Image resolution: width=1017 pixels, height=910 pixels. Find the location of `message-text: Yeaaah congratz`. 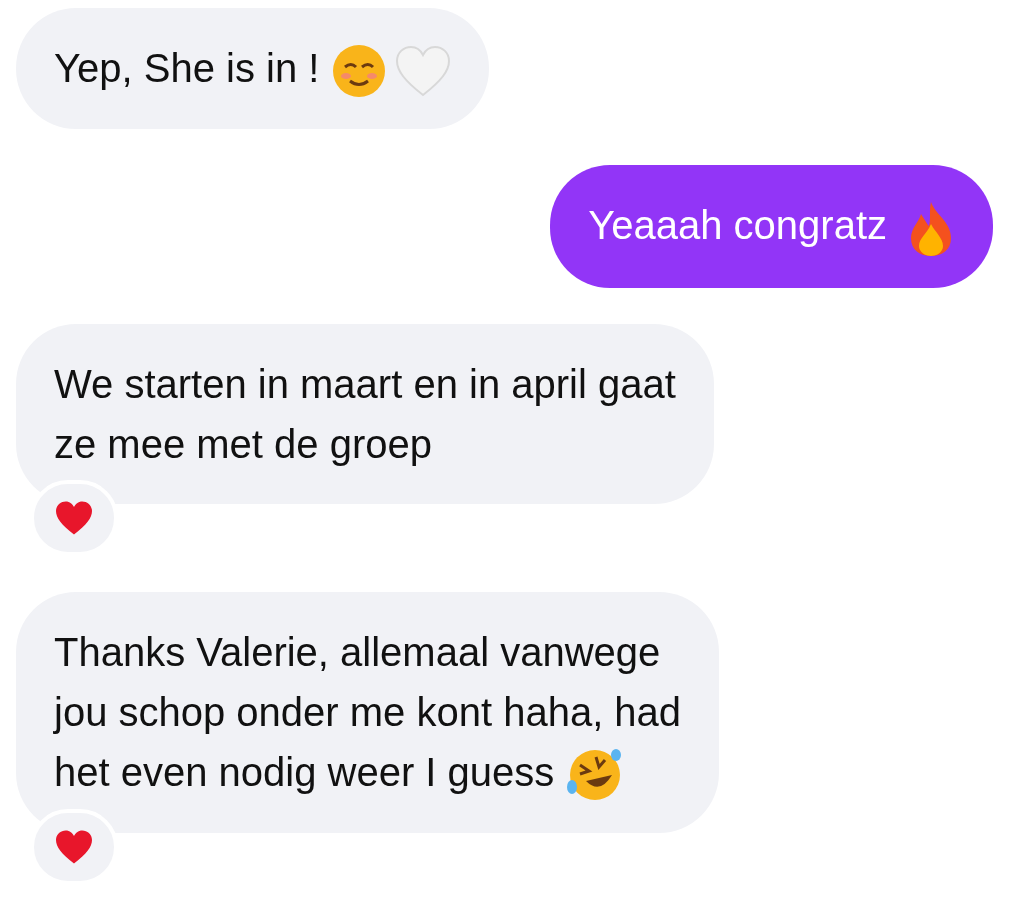

message-text: Yeaaah congratz is located at coordinates (771, 226).